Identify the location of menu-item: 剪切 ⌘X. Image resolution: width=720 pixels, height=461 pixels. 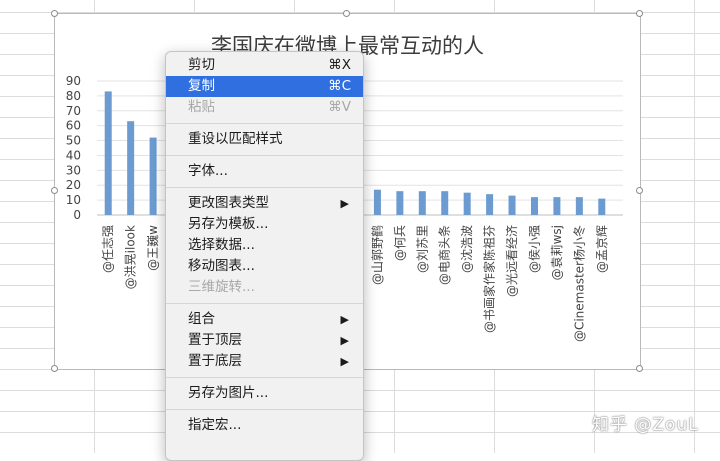
(264, 65).